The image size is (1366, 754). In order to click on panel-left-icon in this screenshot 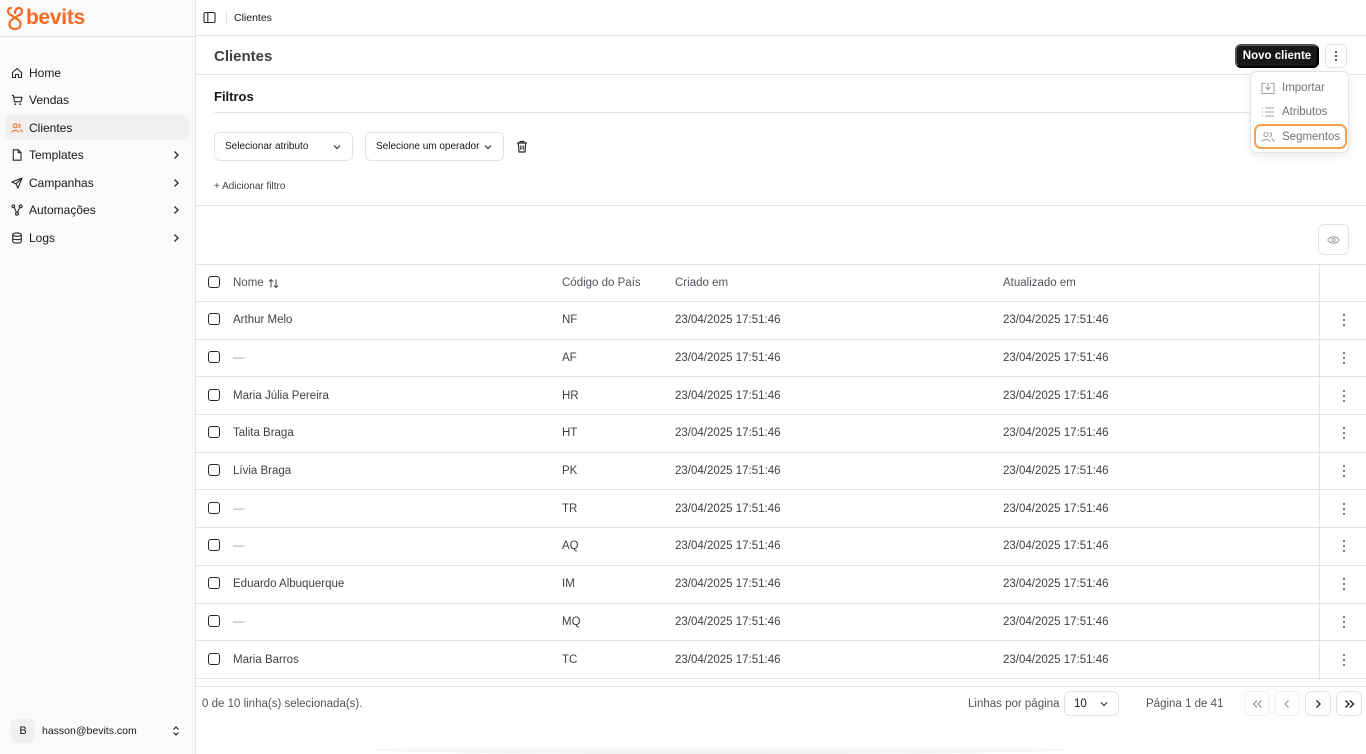, I will do `click(209, 17)`.